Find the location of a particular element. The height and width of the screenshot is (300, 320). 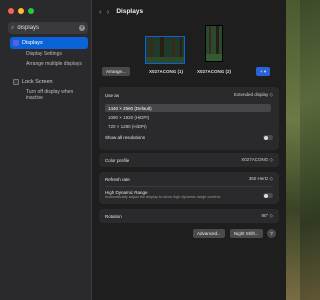

sidebar-subitem-display-settings: Display Settings is located at coordinates (44, 54).